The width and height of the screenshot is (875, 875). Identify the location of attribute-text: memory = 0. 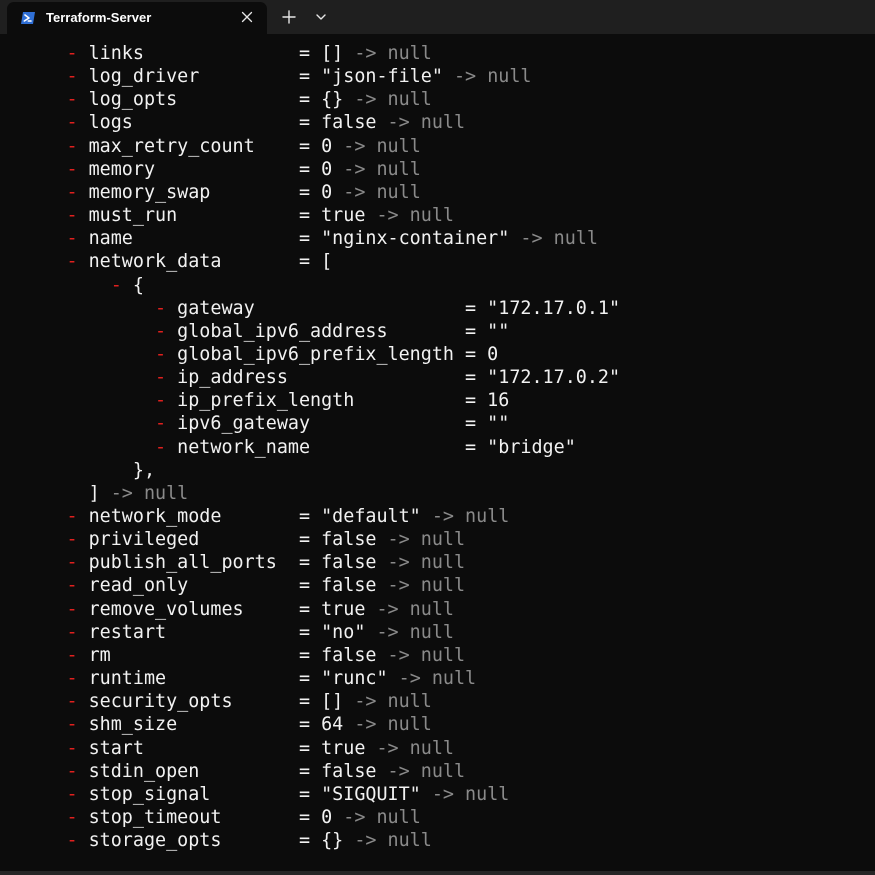
(205, 169).